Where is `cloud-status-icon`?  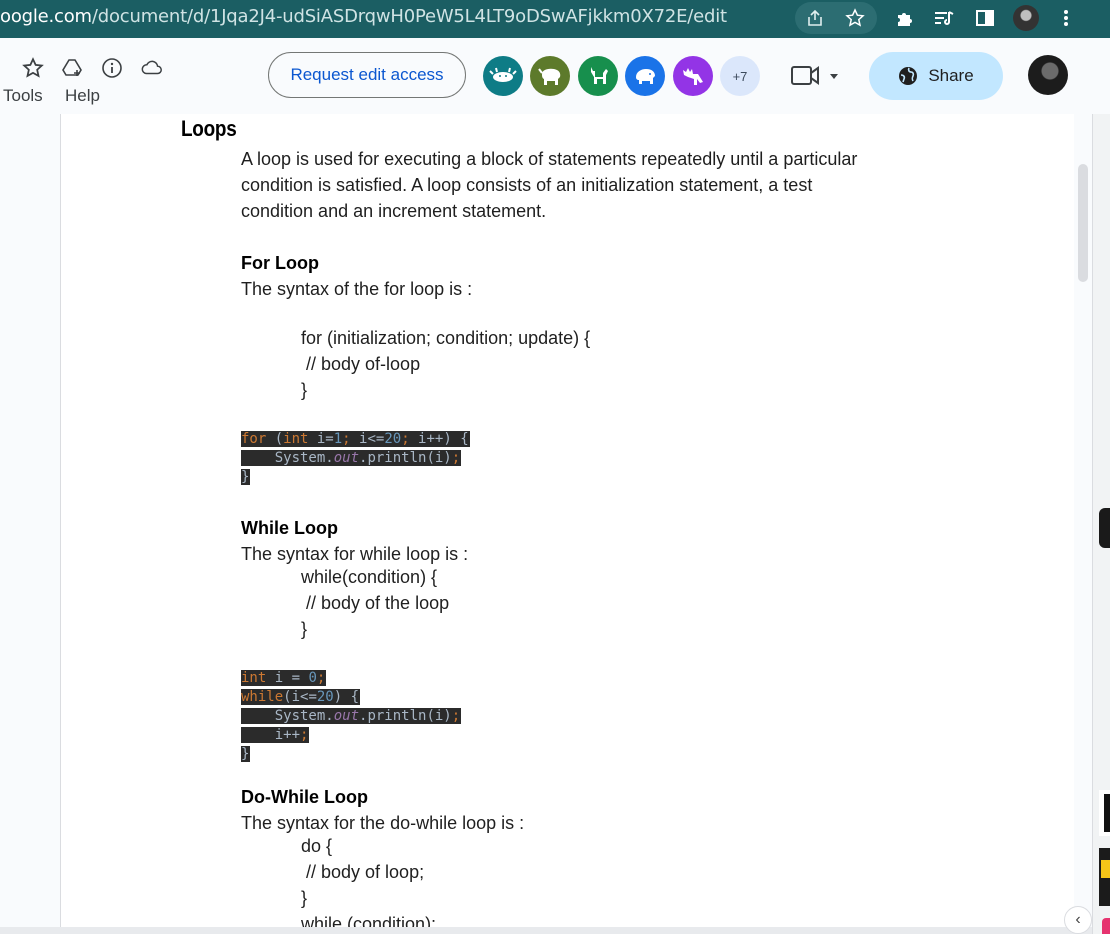
cloud-status-icon is located at coordinates (152, 68).